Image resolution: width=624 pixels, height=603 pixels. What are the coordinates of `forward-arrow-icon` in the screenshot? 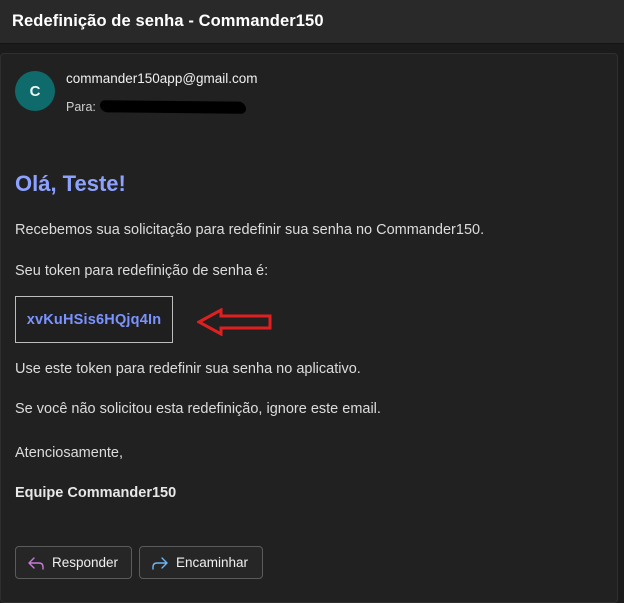 It's located at (160, 563).